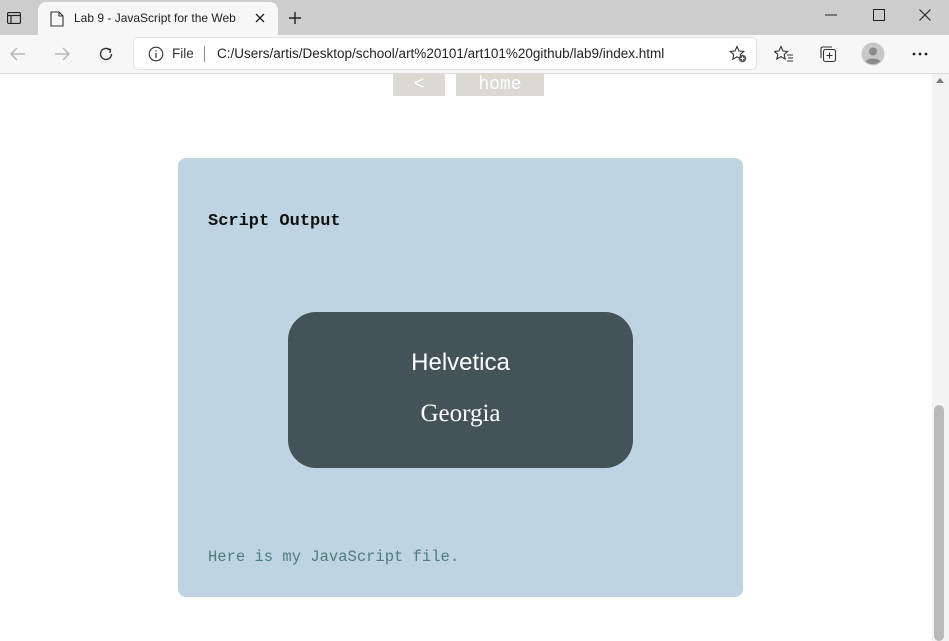 This screenshot has width=949, height=641. Describe the element at coordinates (155, 18) in the screenshot. I see `tab-title: Lab 9 - JavaScript for the Web` at that location.